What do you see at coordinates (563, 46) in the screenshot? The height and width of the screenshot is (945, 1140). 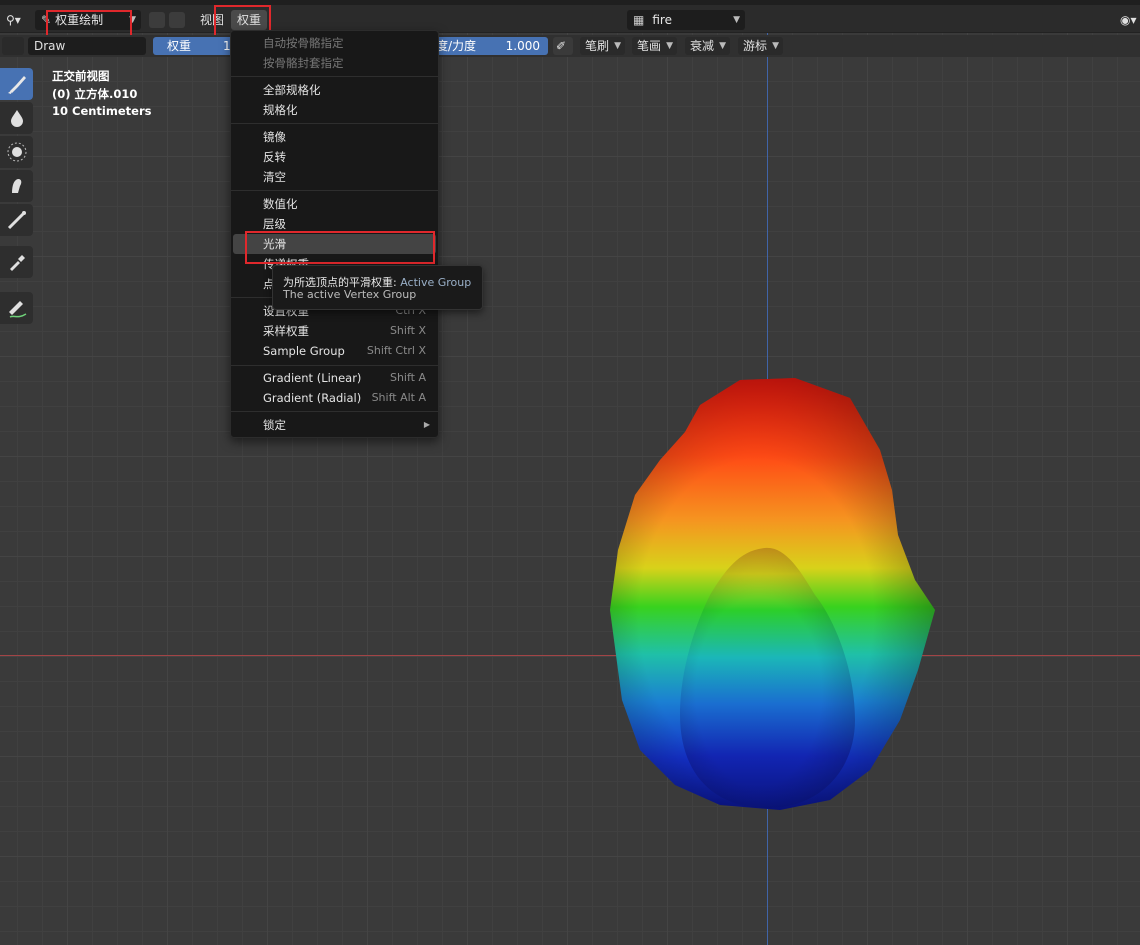 I see `pressure-icon: ✐` at bounding box center [563, 46].